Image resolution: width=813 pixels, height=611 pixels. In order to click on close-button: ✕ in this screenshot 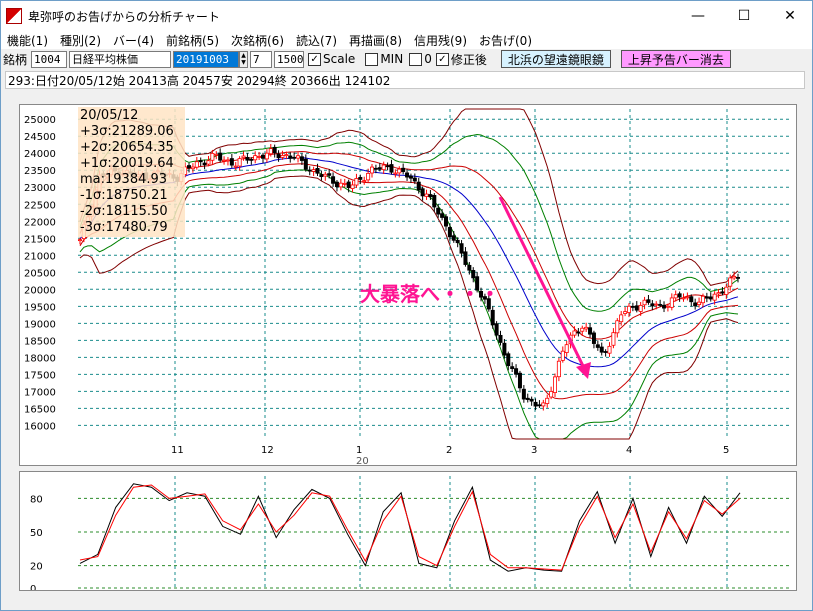, I will do `click(790, 16)`.